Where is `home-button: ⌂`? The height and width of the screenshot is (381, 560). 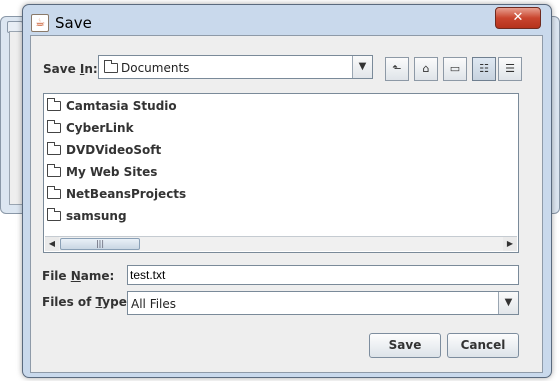 home-button: ⌂ is located at coordinates (426, 69).